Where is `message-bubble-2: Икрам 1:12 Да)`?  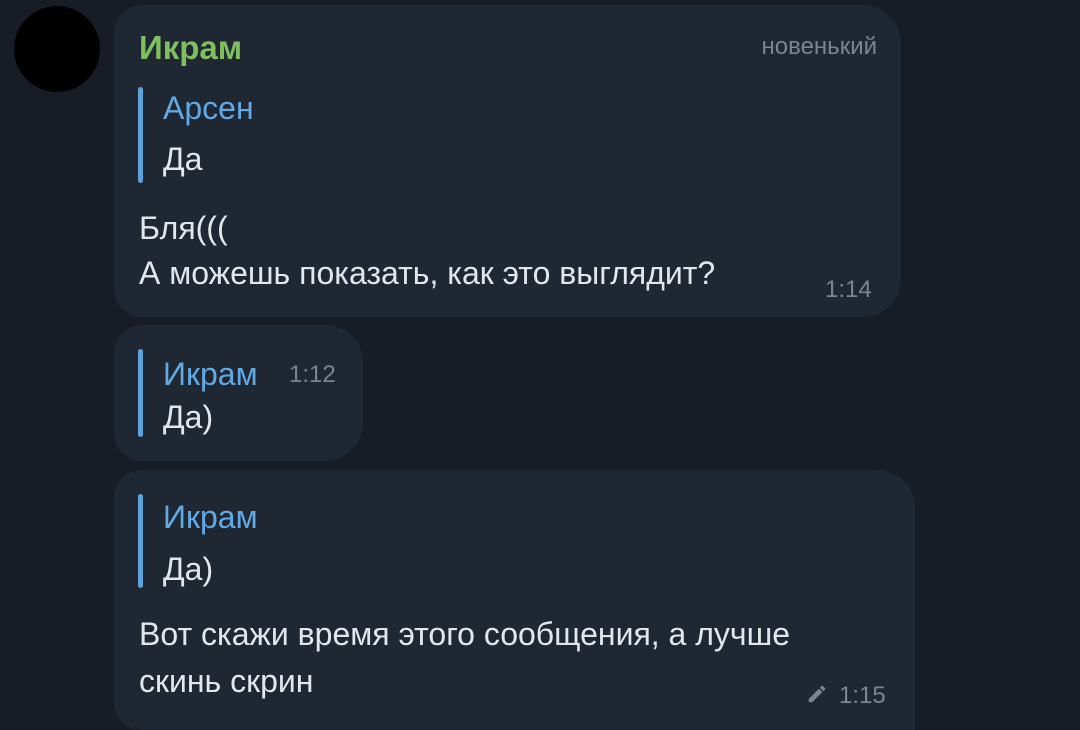 message-bubble-2: Икрам 1:12 Да) is located at coordinates (238, 393).